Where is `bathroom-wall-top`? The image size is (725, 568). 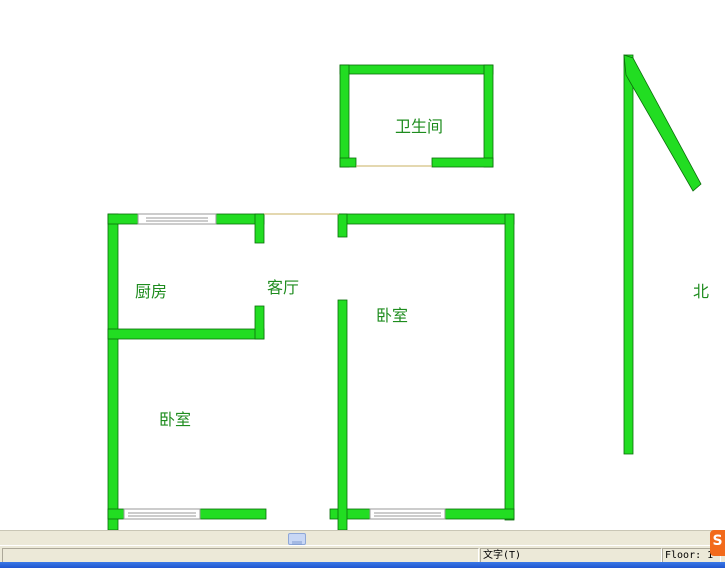 bathroom-wall-top is located at coordinates (416, 69).